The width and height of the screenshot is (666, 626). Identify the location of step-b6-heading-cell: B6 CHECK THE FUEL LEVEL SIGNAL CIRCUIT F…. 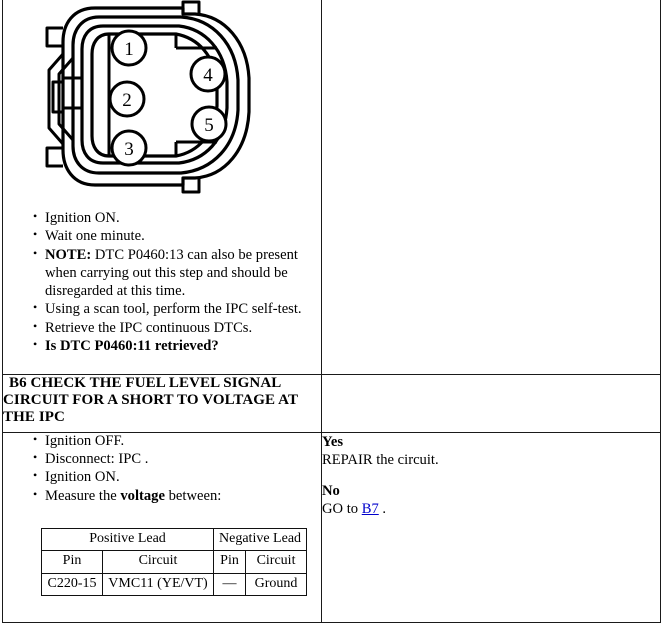
(162, 403).